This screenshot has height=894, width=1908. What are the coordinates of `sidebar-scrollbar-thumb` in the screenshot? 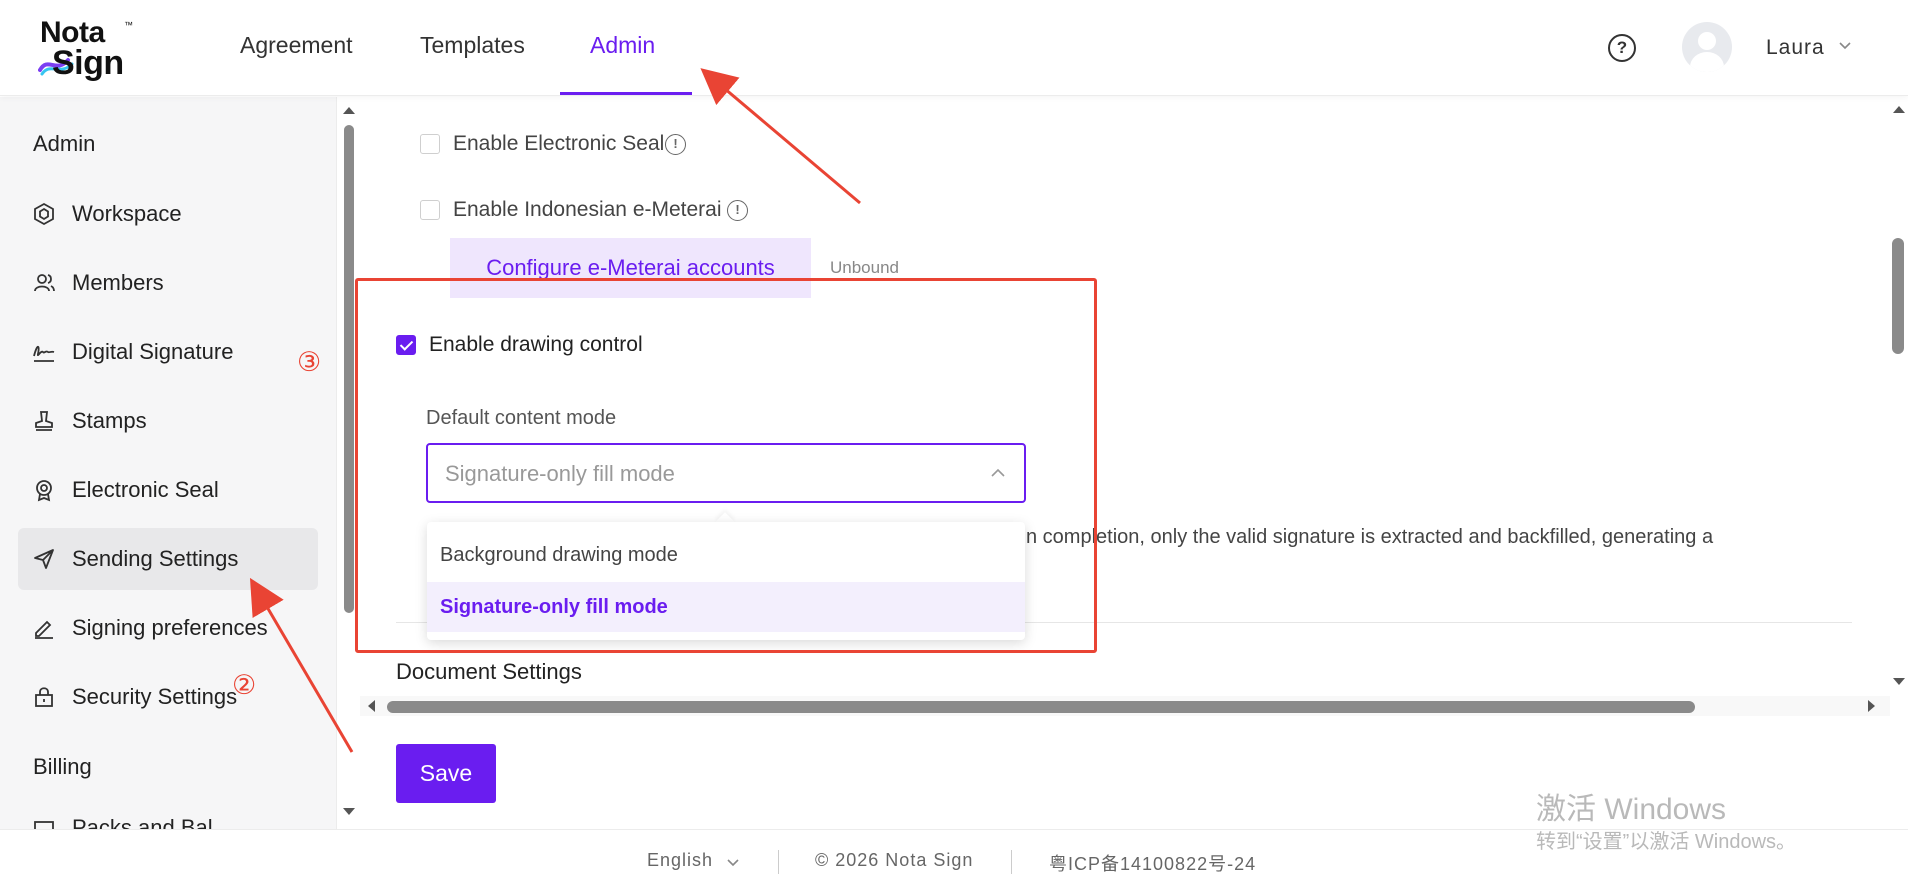 It's located at (349, 369).